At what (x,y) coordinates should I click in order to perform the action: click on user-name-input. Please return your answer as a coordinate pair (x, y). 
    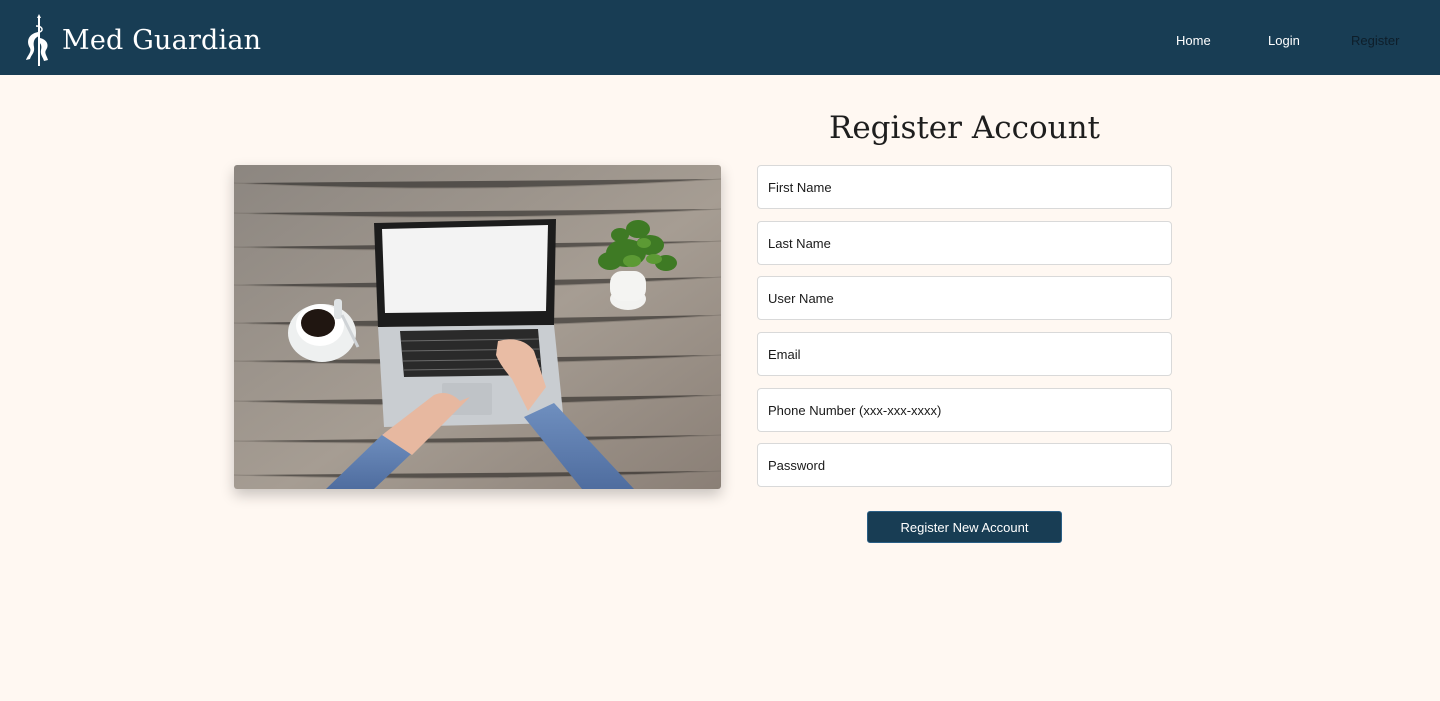
    Looking at the image, I should click on (964, 298).